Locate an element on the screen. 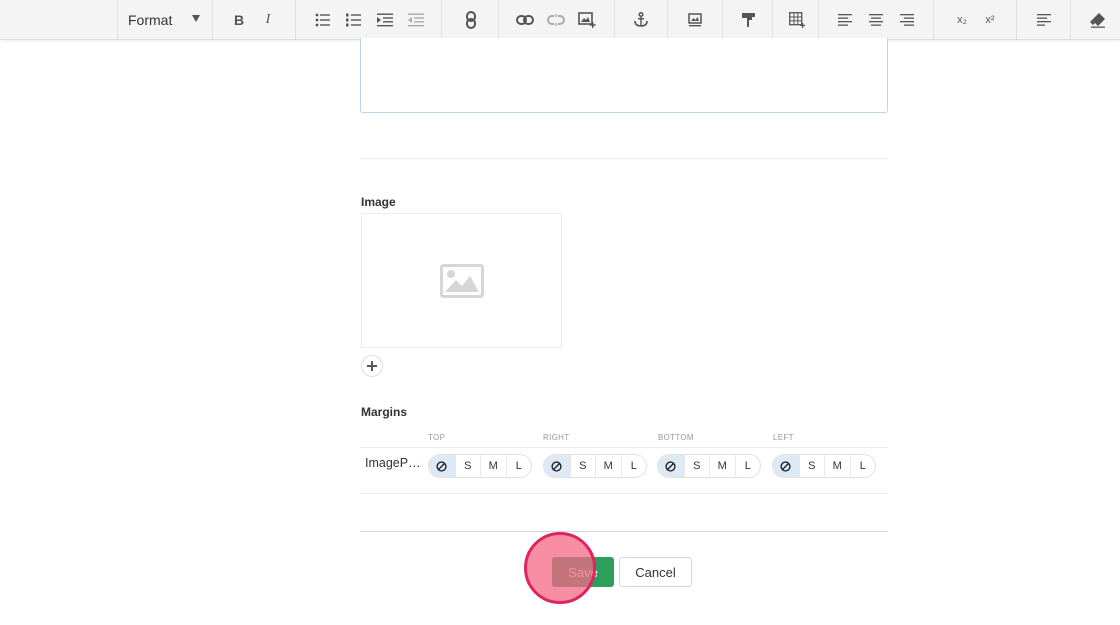  anchor-icon is located at coordinates (641, 19).